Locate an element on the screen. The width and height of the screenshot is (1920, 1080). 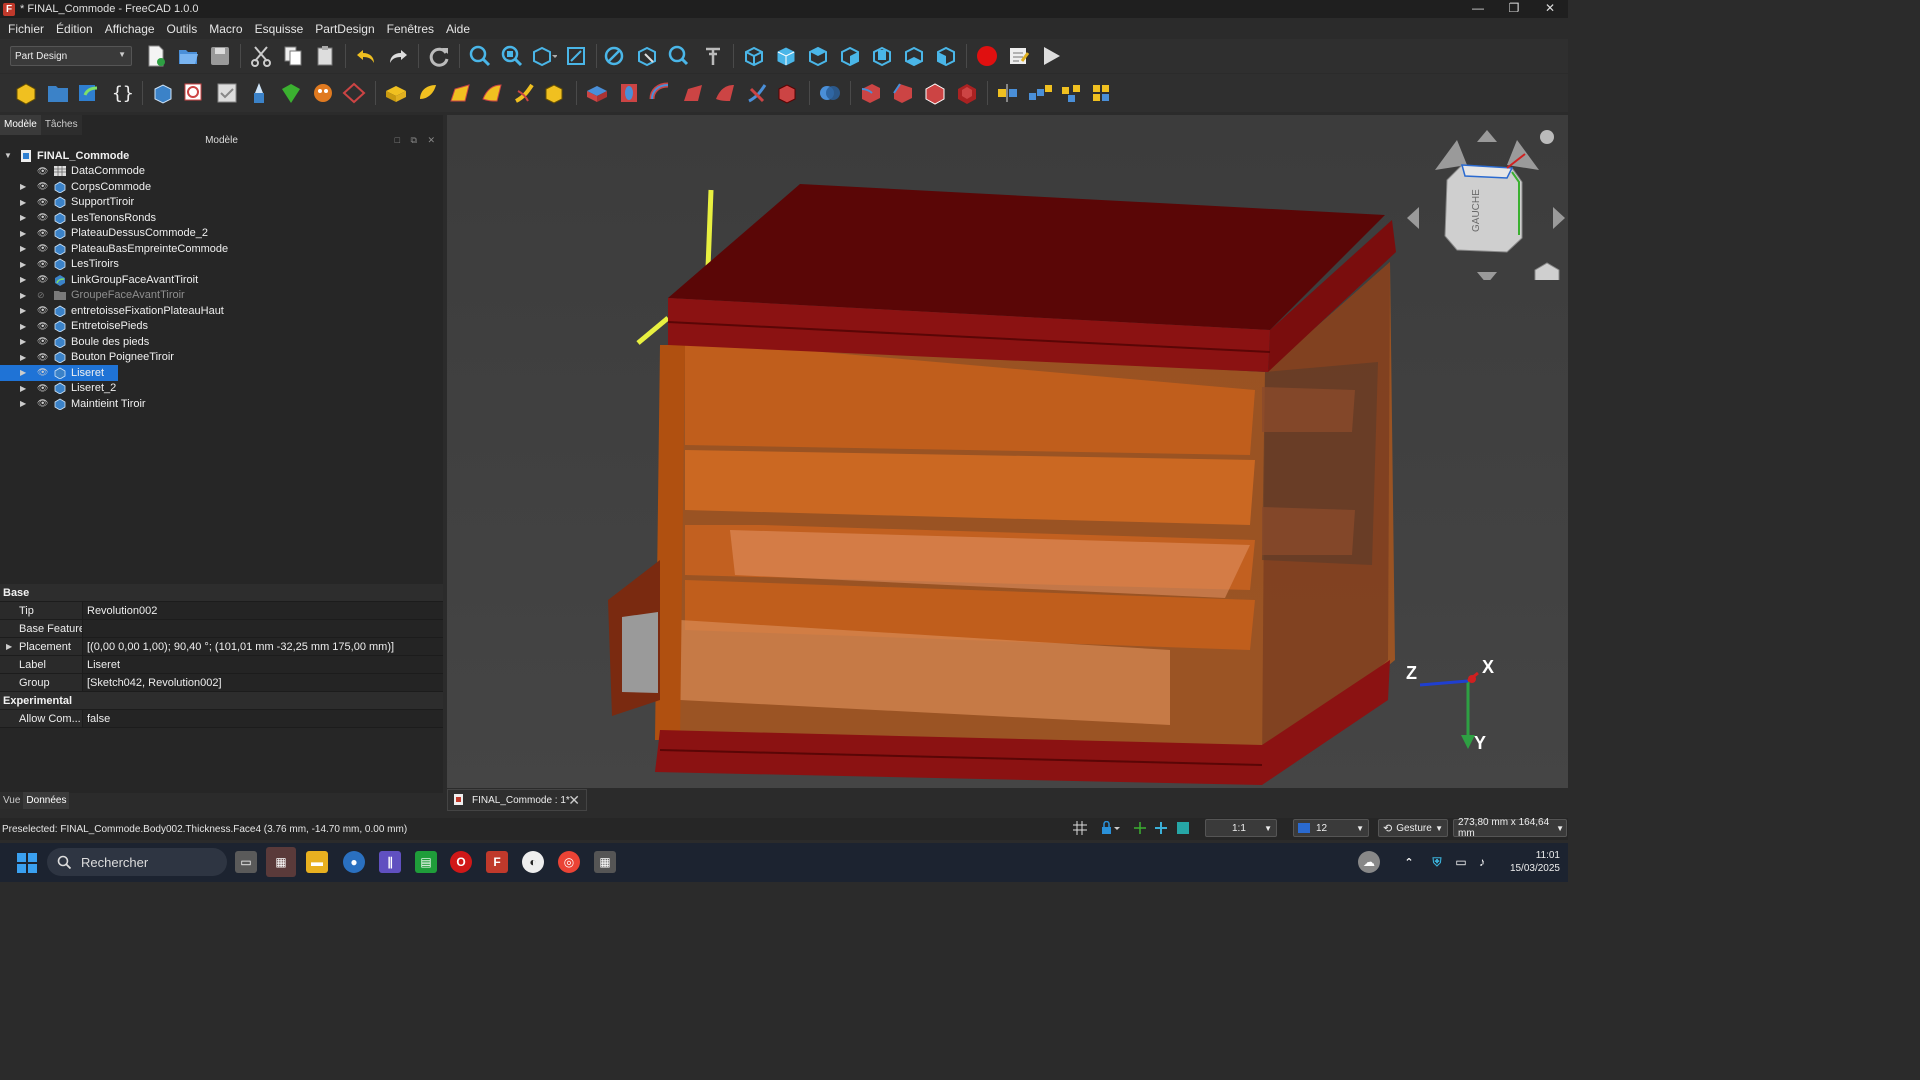
additive-pipe-icon is located at coordinates (492, 93).